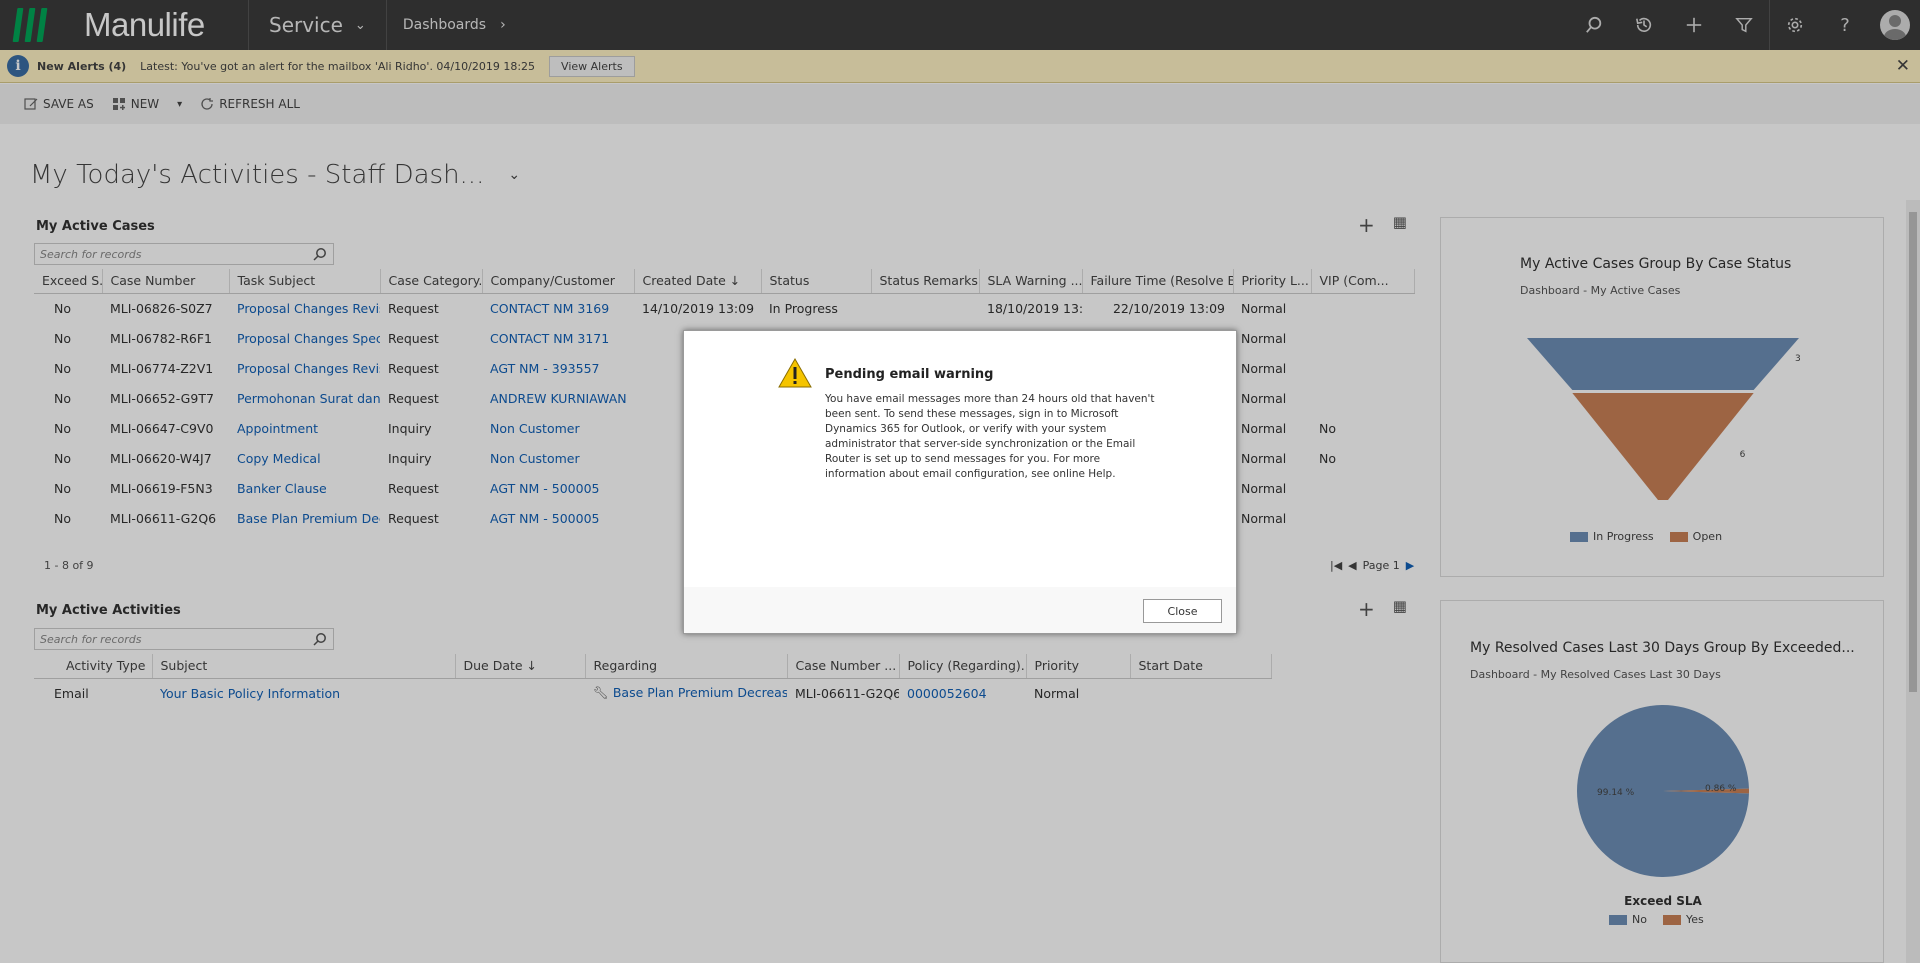 This screenshot has width=1920, height=963. What do you see at coordinates (795, 373) in the screenshot?
I see `warning-icon` at bounding box center [795, 373].